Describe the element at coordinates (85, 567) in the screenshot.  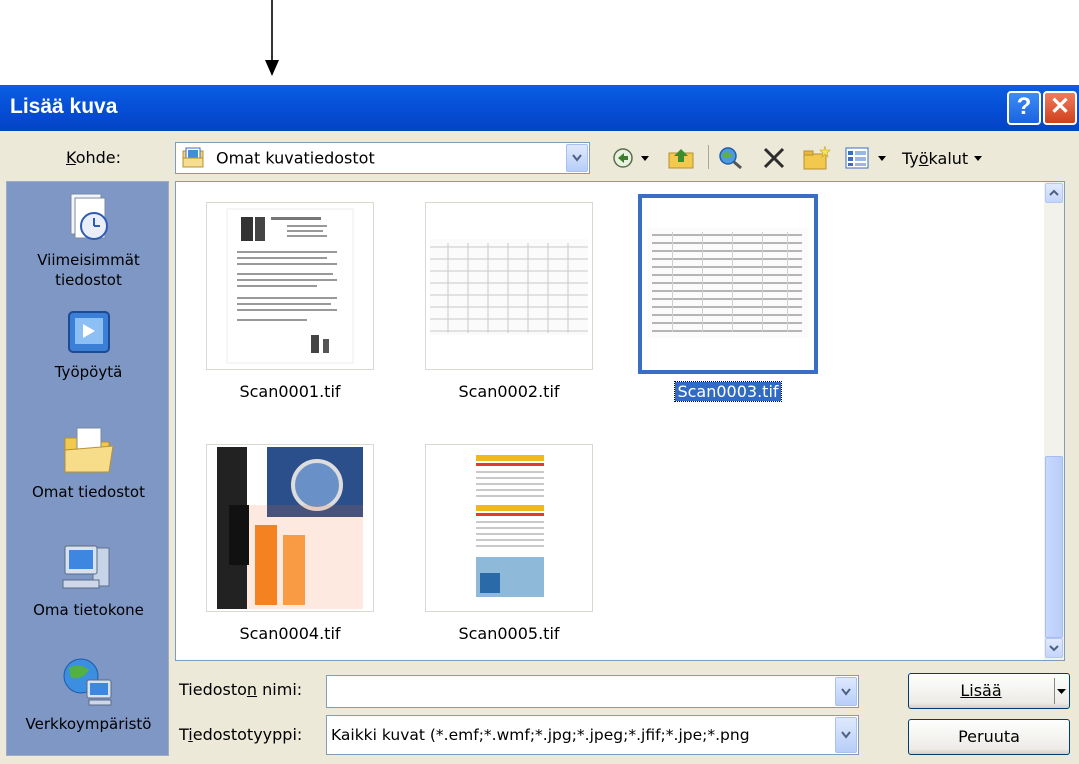
I see `my-computer-icon` at that location.